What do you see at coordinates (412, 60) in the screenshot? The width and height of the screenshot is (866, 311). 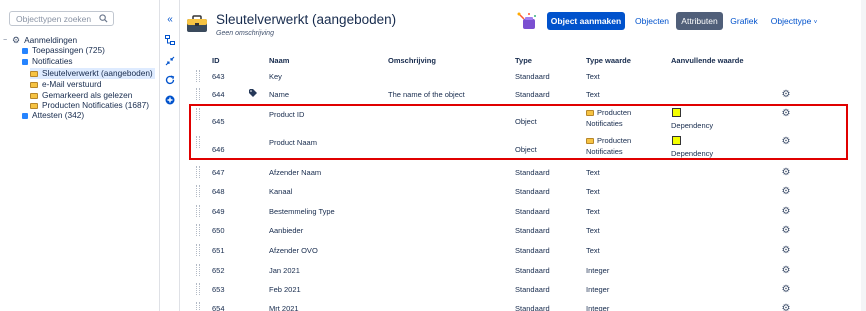 I see `column-header-description: Omschrijving` at bounding box center [412, 60].